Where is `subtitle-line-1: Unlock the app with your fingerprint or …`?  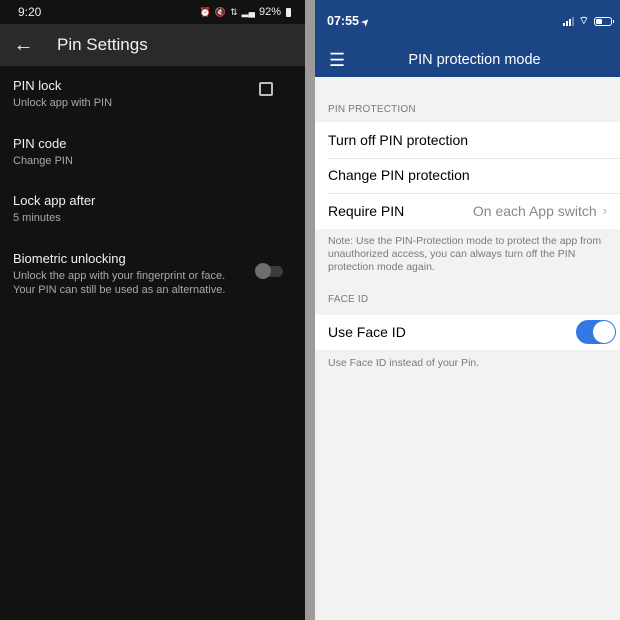 subtitle-line-1: Unlock the app with your fingerprint or … is located at coordinates (119, 275).